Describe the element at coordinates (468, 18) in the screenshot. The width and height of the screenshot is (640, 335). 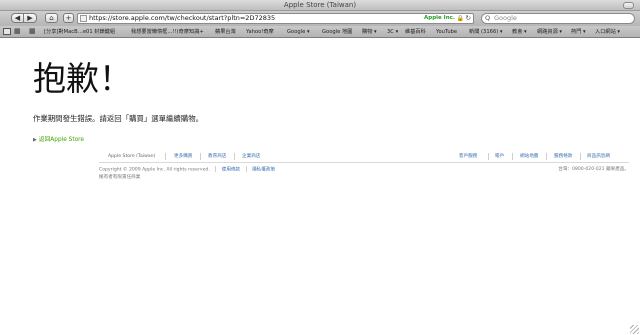
I see `reload-icon: ↻` at that location.